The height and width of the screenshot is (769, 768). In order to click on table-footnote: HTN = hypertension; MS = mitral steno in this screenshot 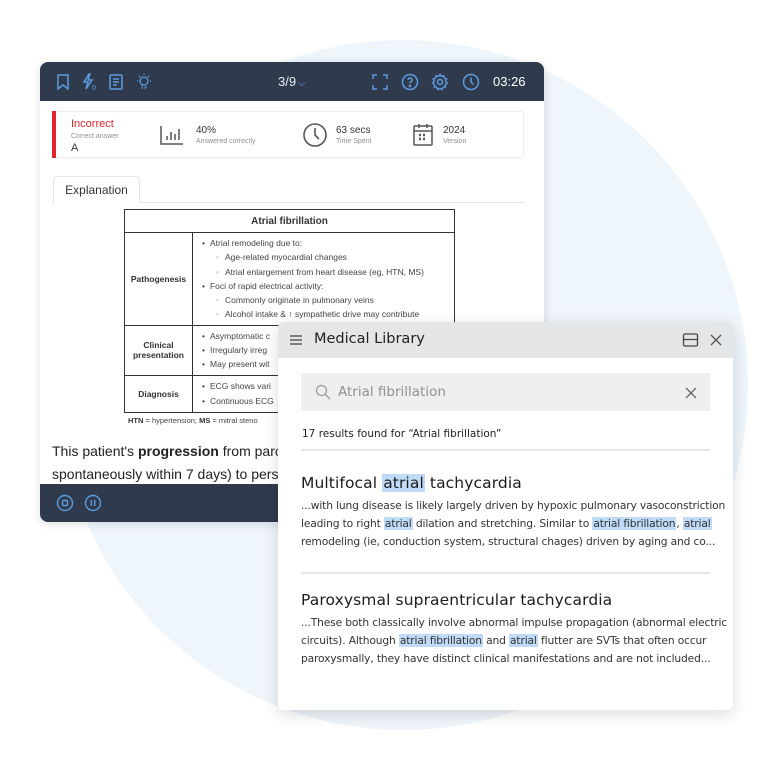, I will do `click(193, 420)`.